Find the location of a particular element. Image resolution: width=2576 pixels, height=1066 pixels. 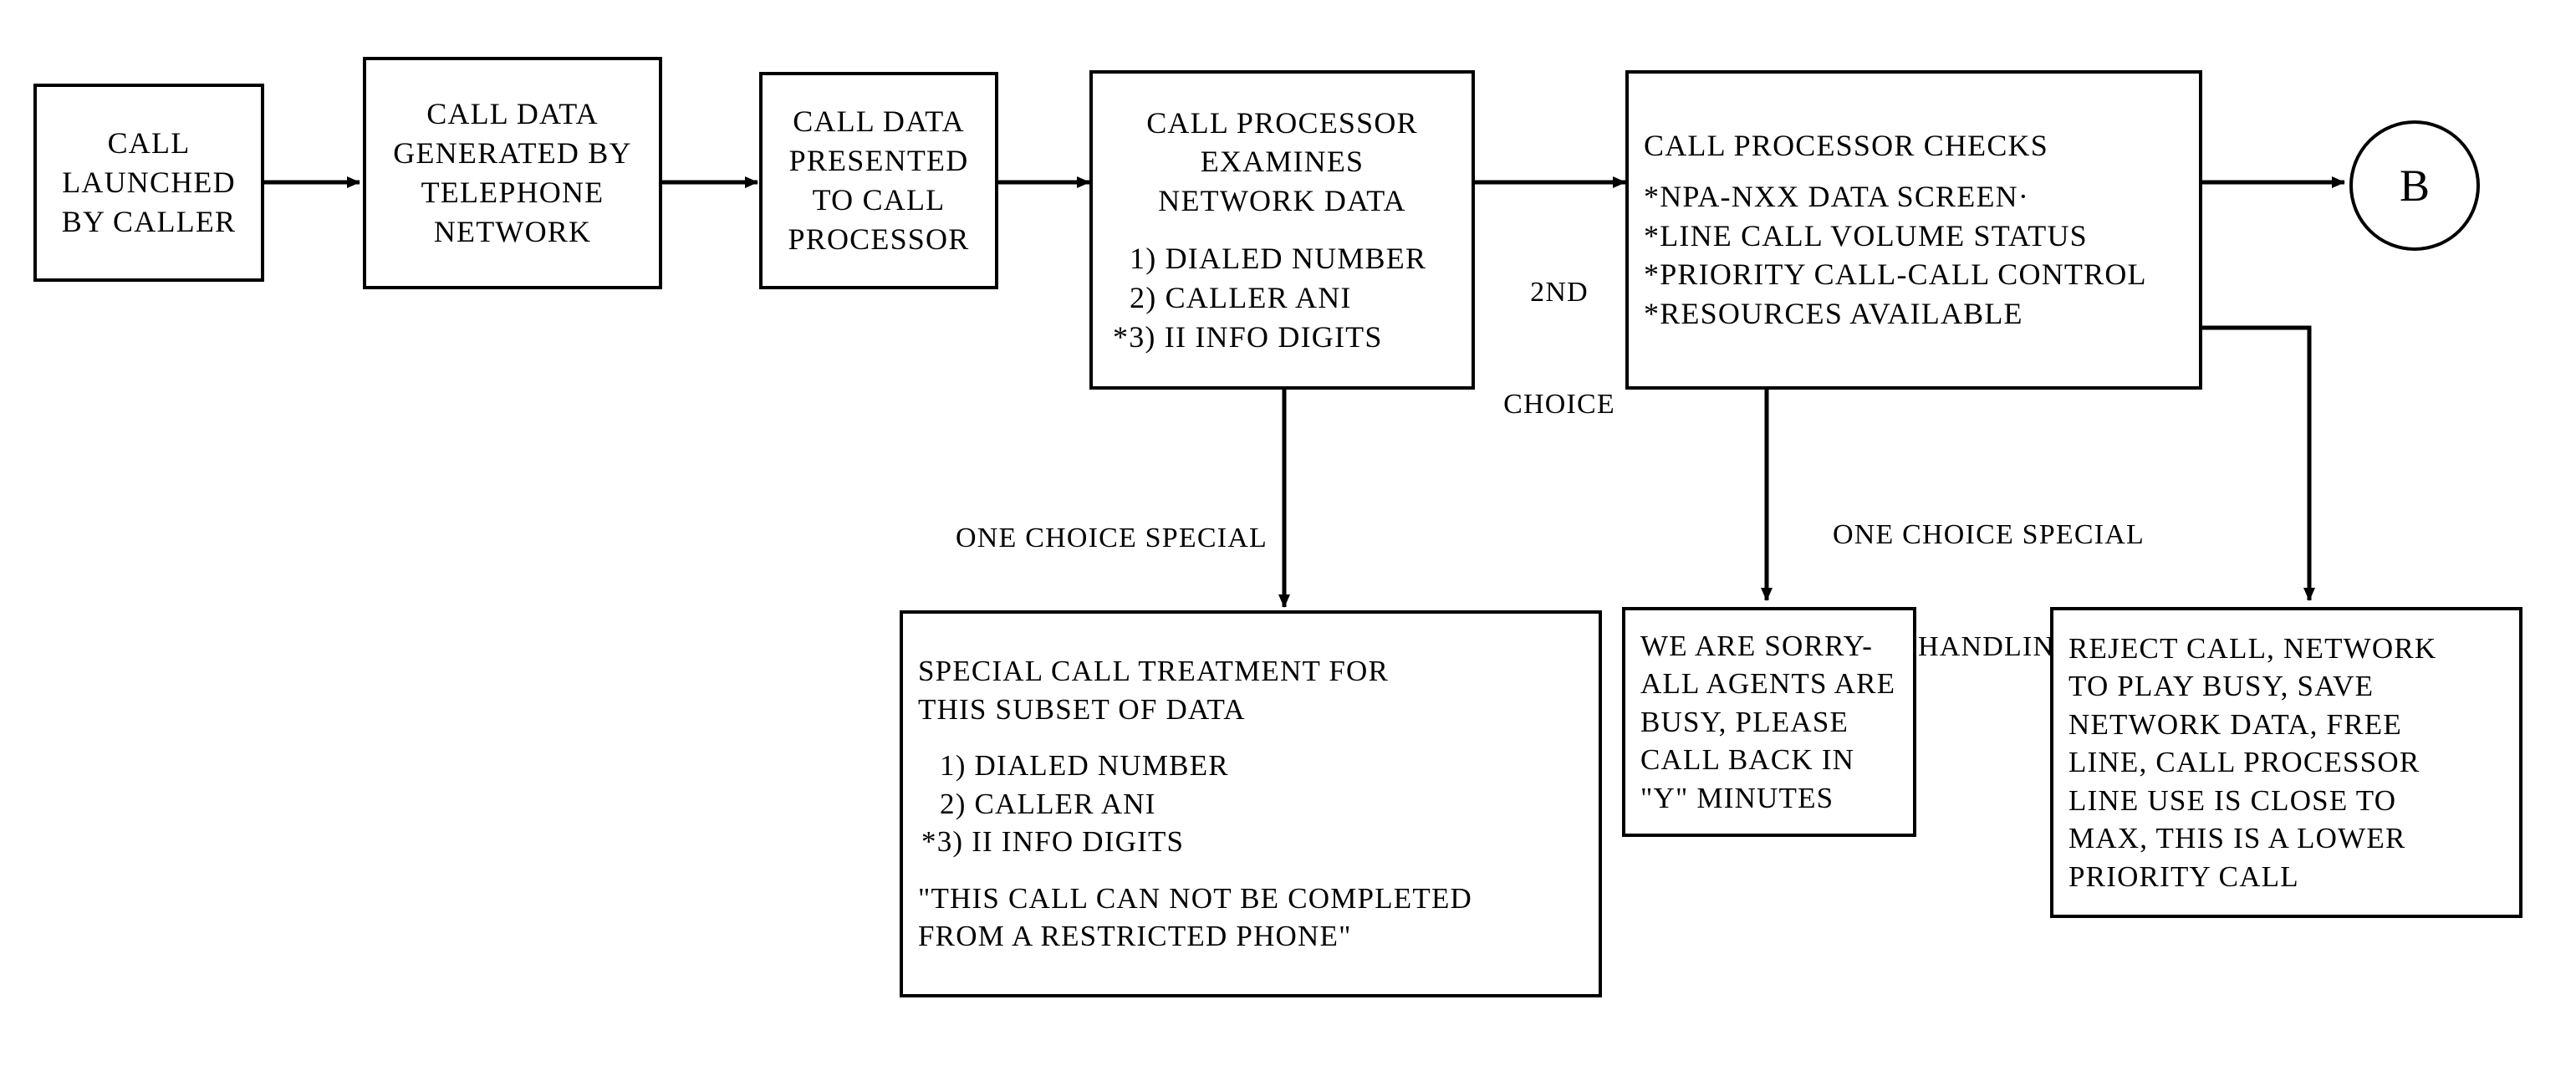

node-line: EXAMINES is located at coordinates (1282, 162).